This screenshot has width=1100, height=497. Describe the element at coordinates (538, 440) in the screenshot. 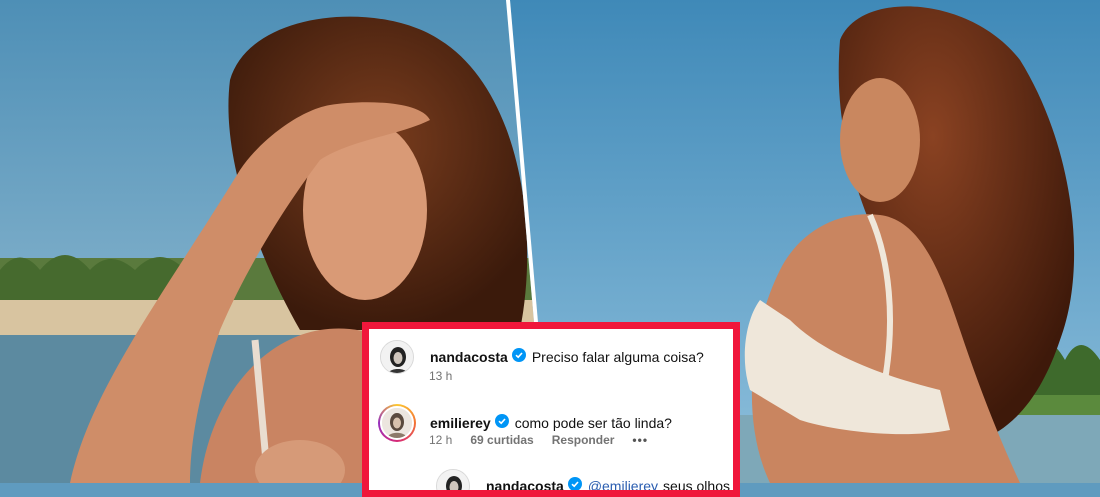

I see `comment-2-meta: 12 h 69 curtidas Responder •••` at that location.